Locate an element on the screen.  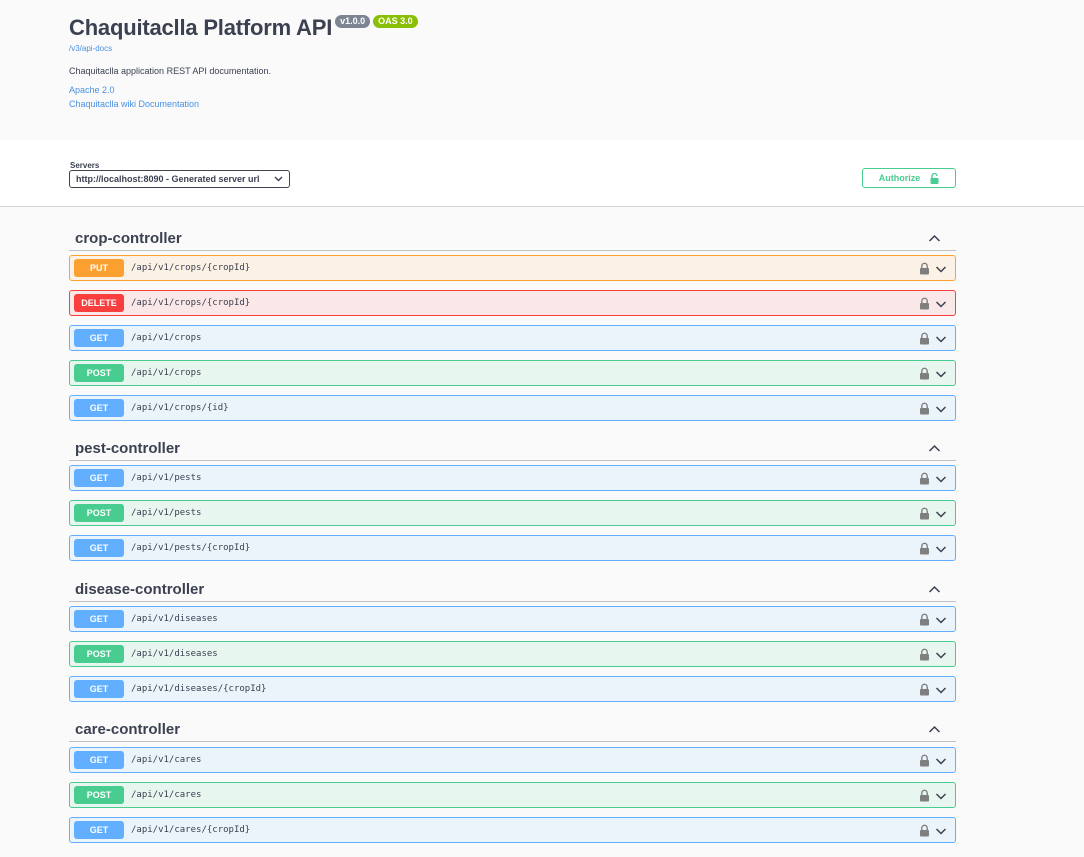
unlock-icon is located at coordinates (934, 178).